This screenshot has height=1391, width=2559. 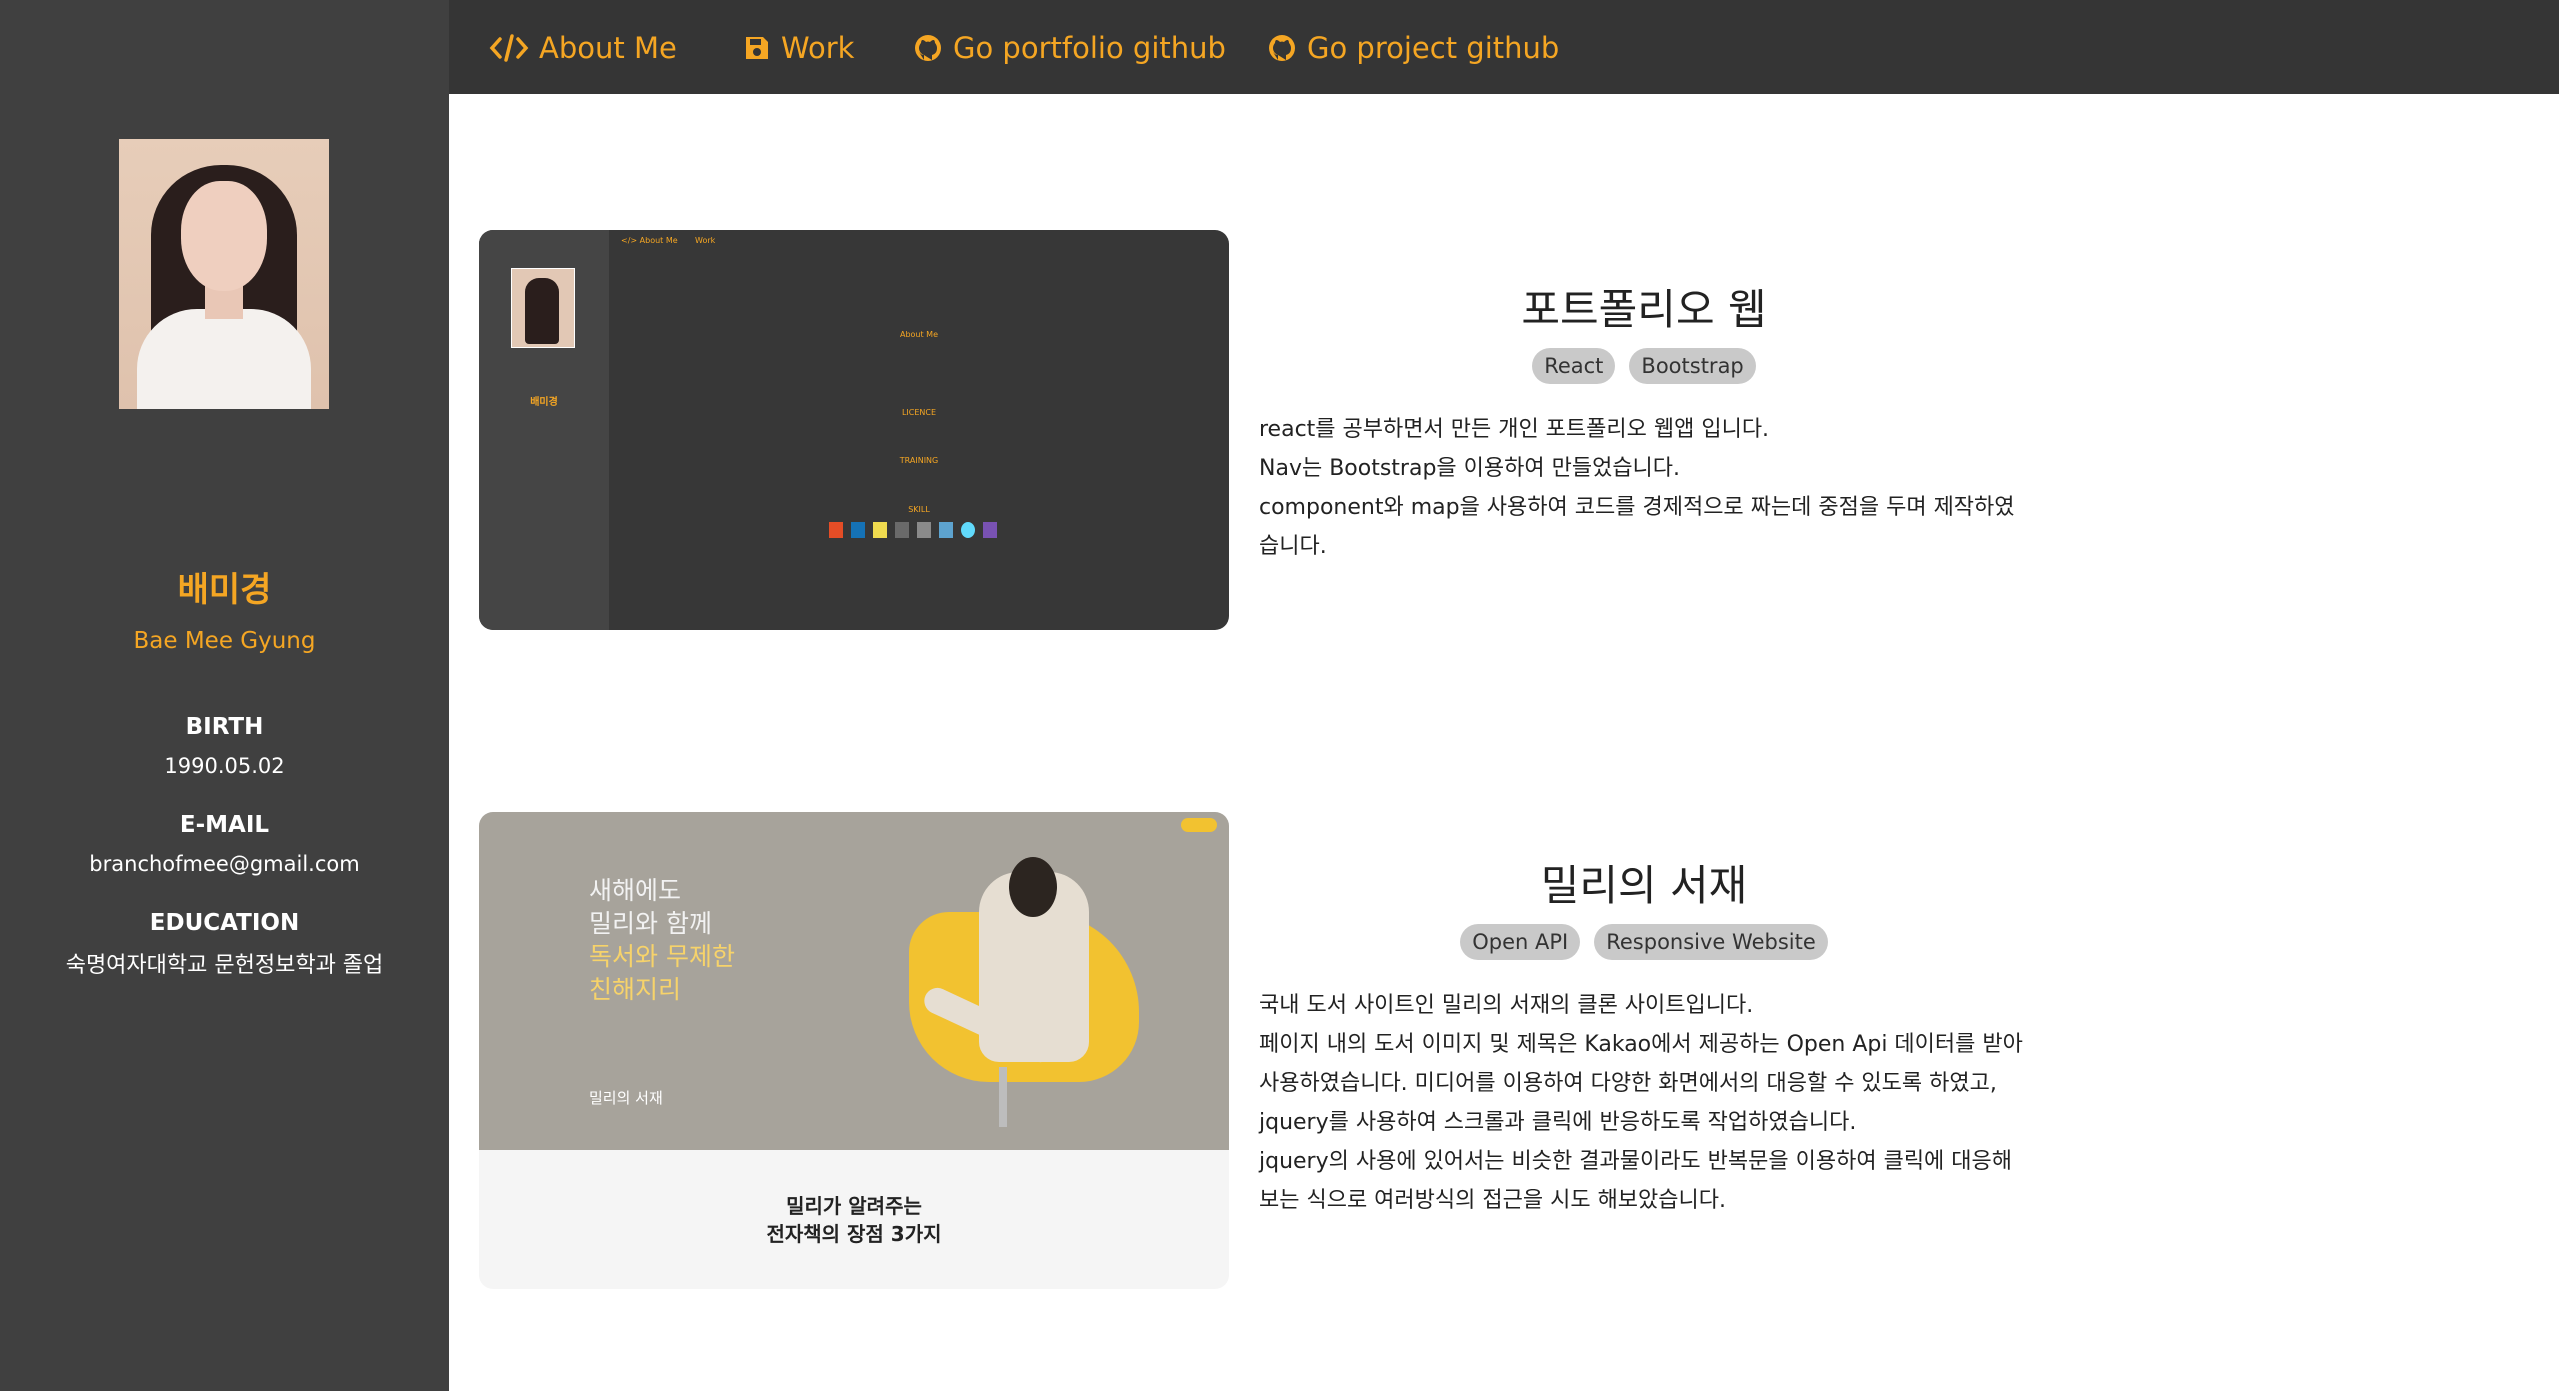 What do you see at coordinates (1293, 546) in the screenshot?
I see `description-line: 습니다.` at bounding box center [1293, 546].